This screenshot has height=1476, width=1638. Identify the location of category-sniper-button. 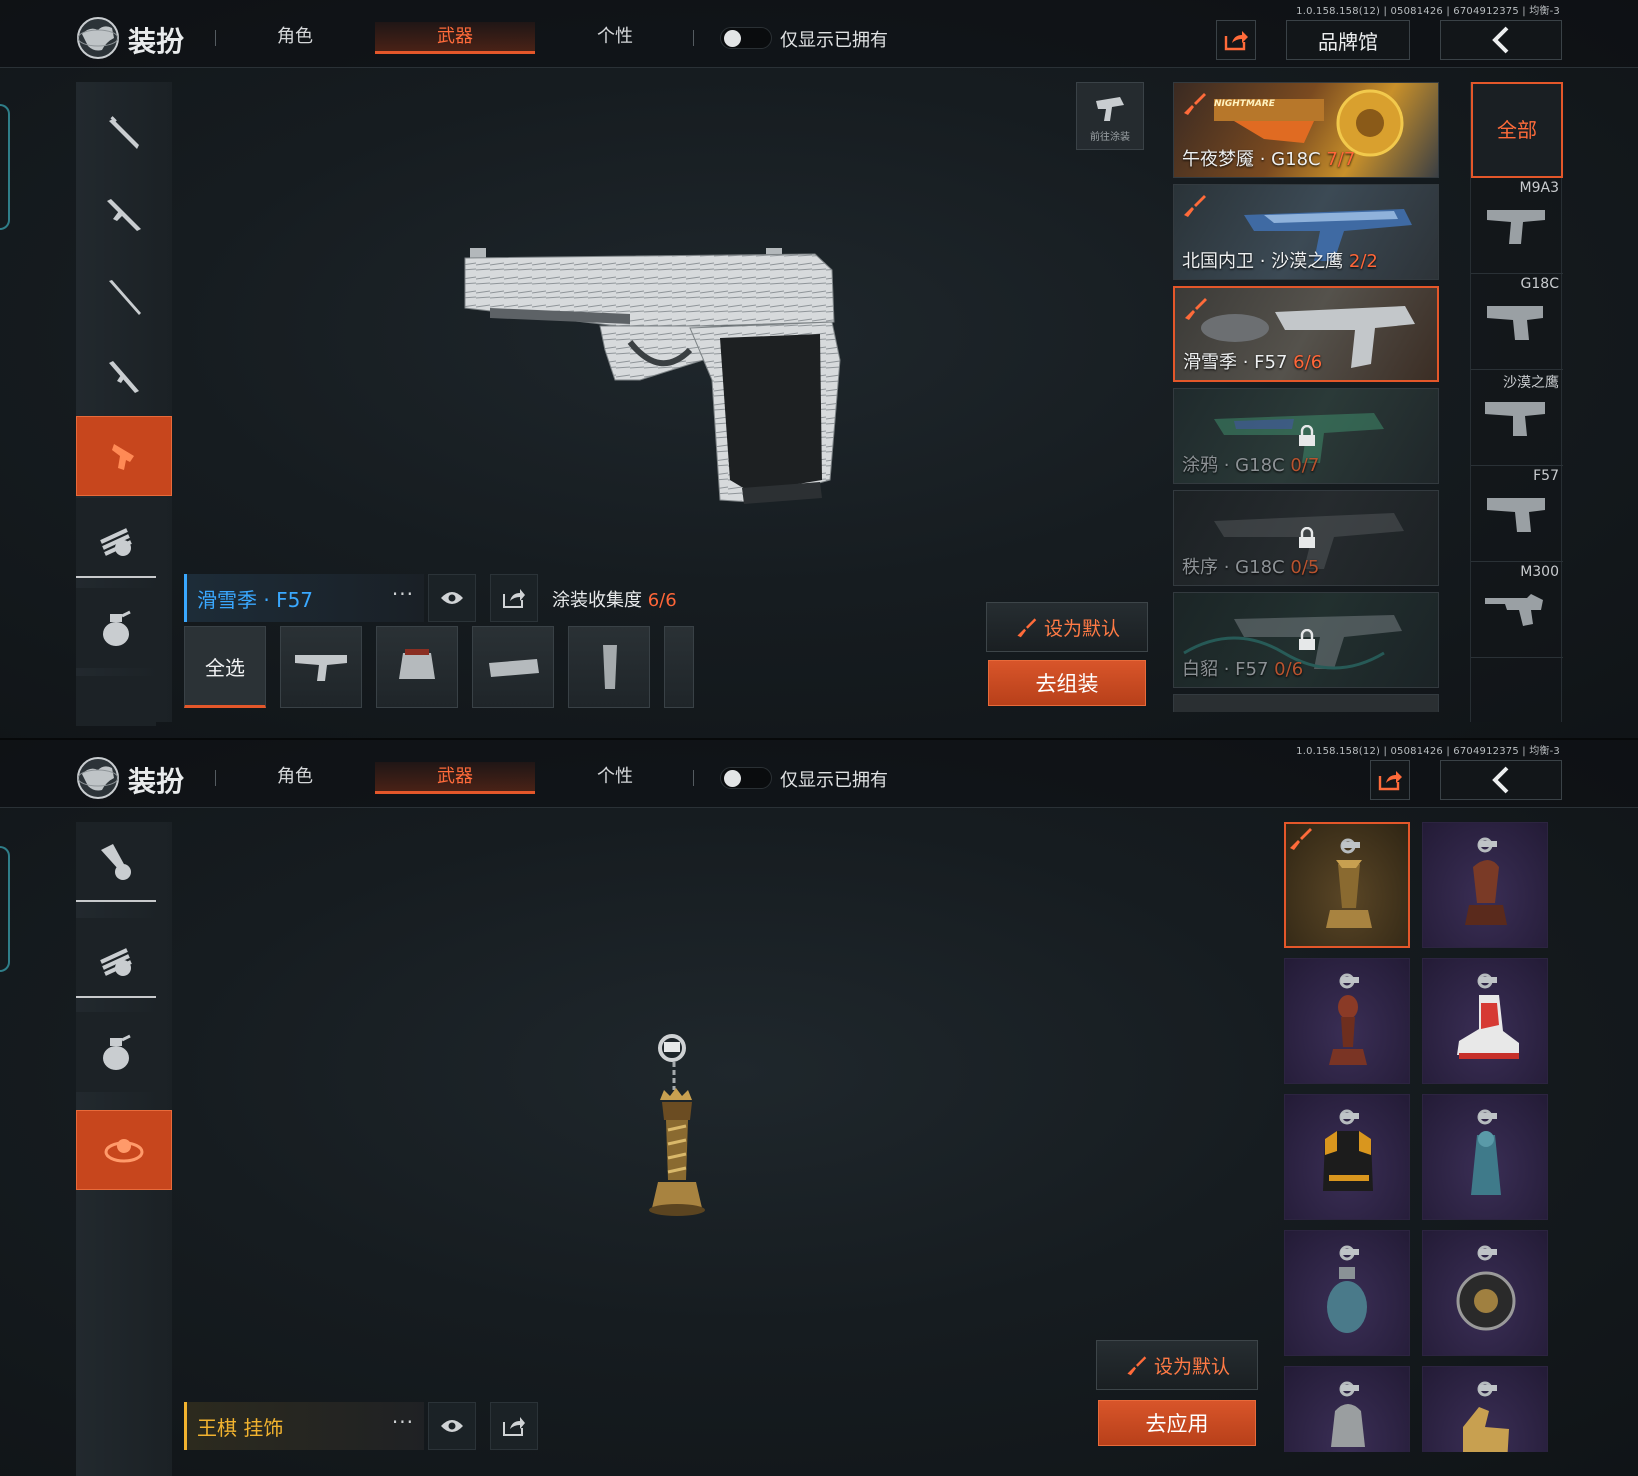
(124, 296).